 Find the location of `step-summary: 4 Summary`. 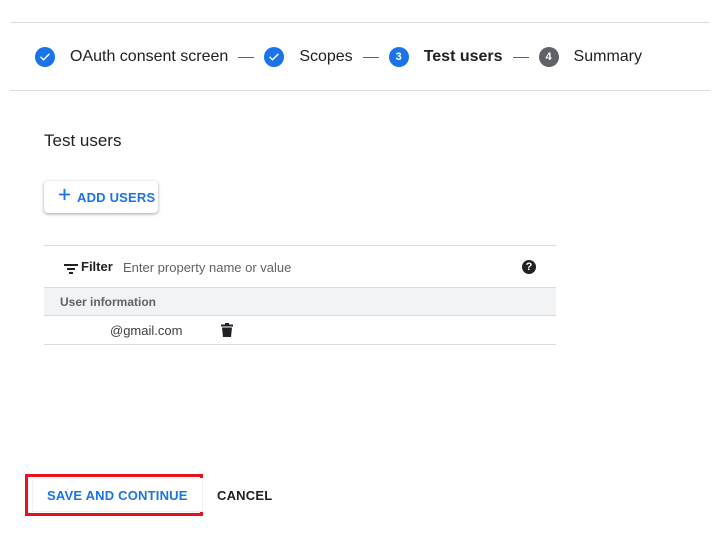

step-summary: 4 Summary is located at coordinates (590, 57).